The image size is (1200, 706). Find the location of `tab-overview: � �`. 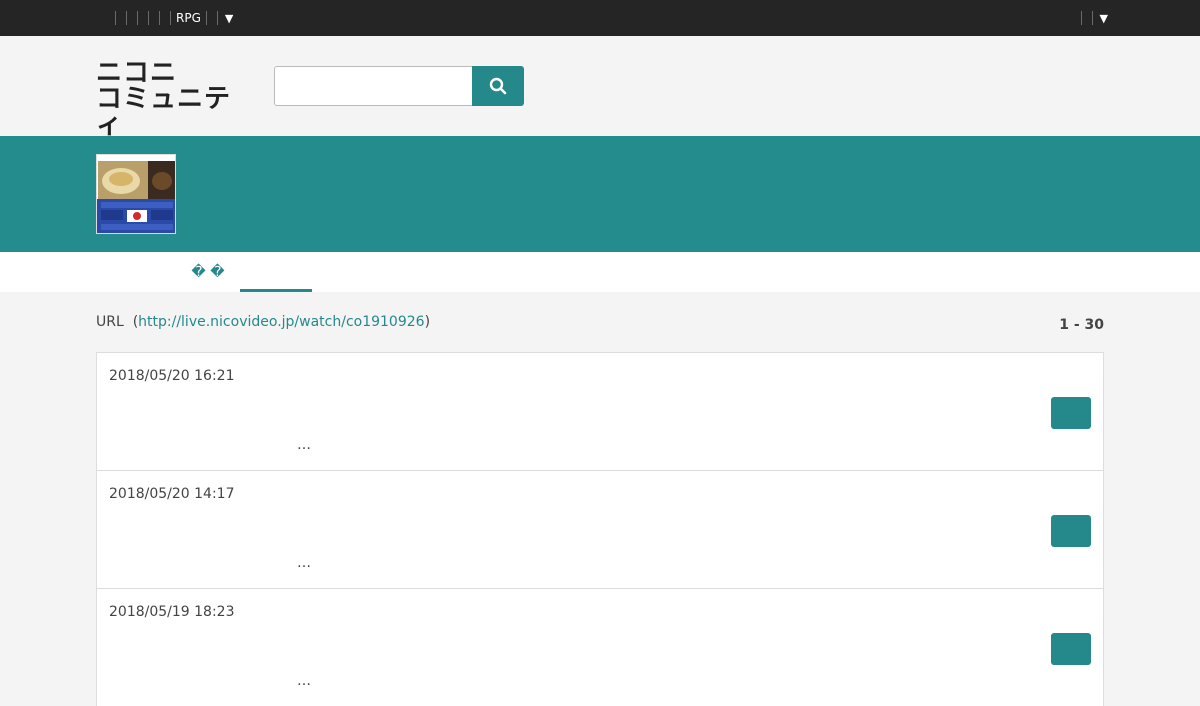

tab-overview: � � is located at coordinates (208, 272).